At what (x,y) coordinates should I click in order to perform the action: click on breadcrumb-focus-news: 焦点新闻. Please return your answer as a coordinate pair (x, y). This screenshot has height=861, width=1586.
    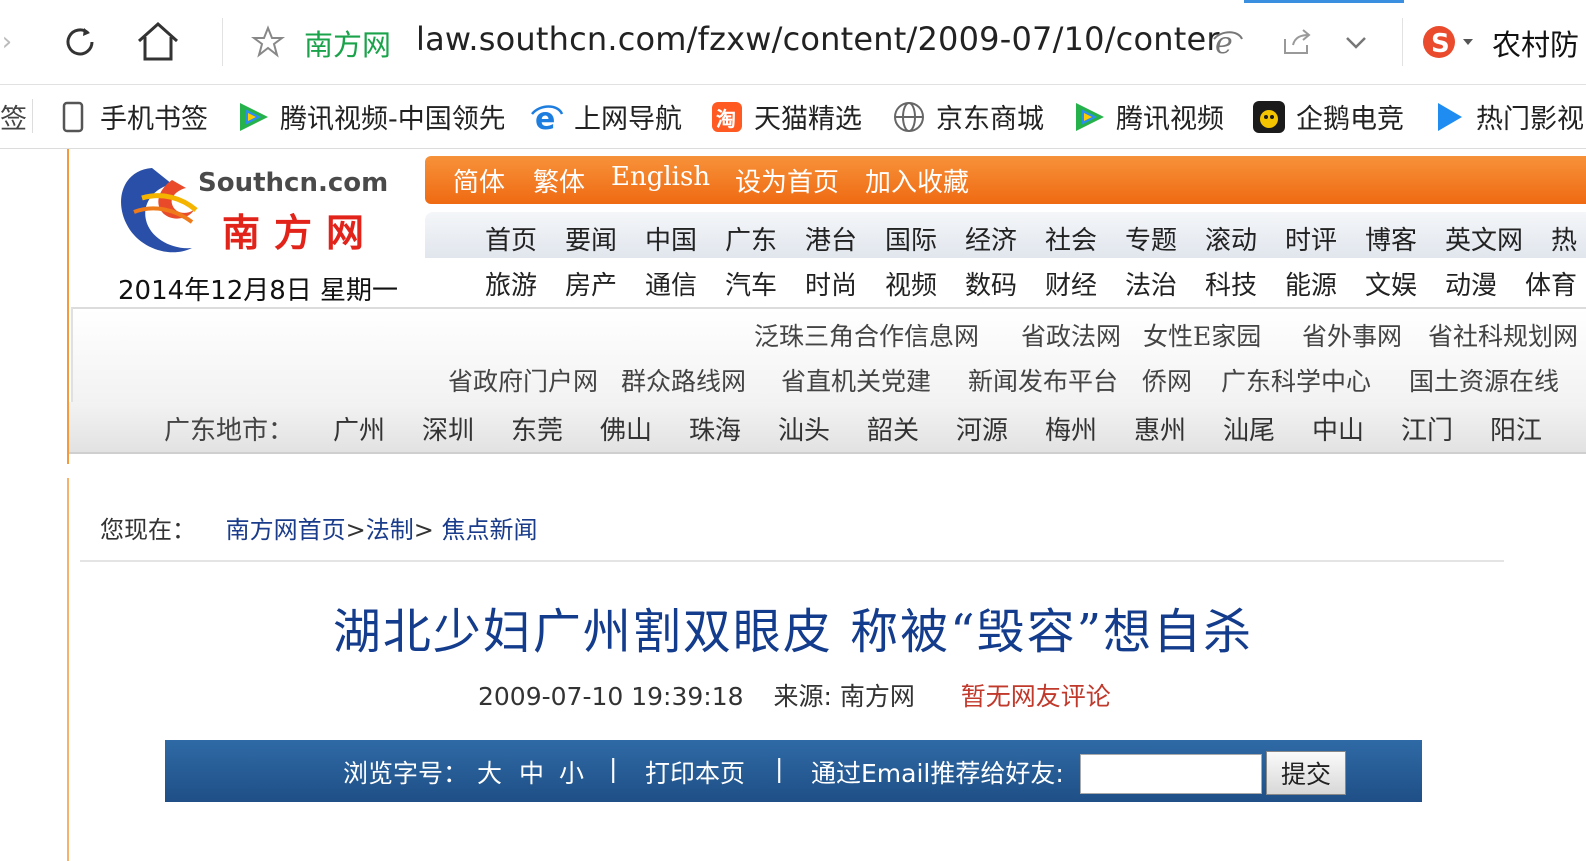
    Looking at the image, I should click on (490, 530).